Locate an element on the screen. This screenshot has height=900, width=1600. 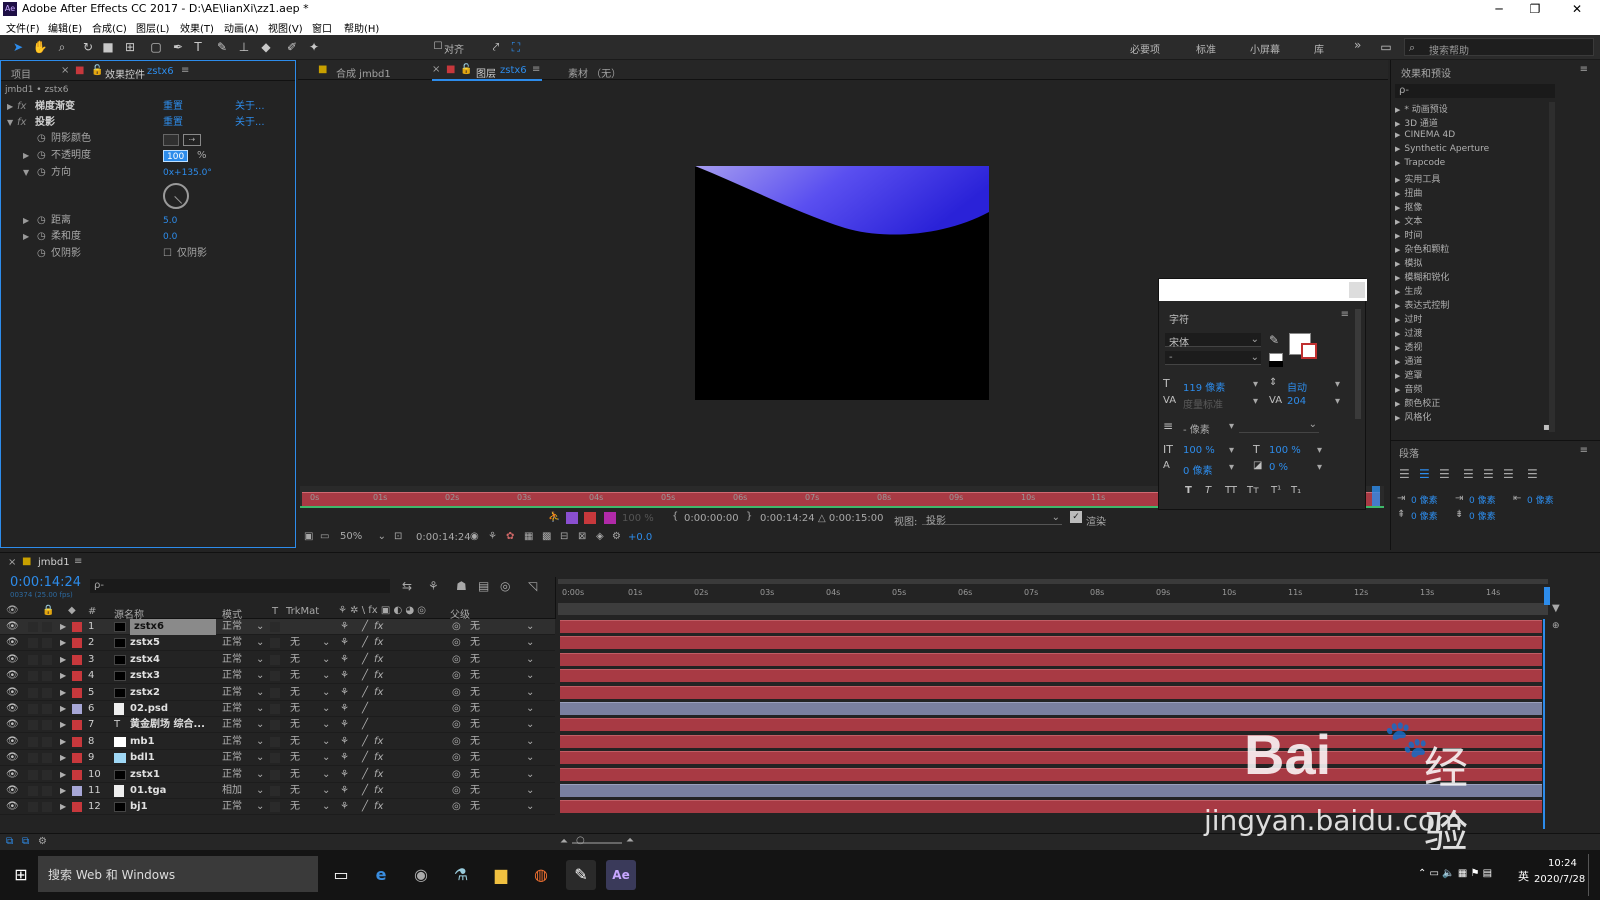
effect-category-item: ▶ 杂色和颗粒 is located at coordinates (1422, 248).